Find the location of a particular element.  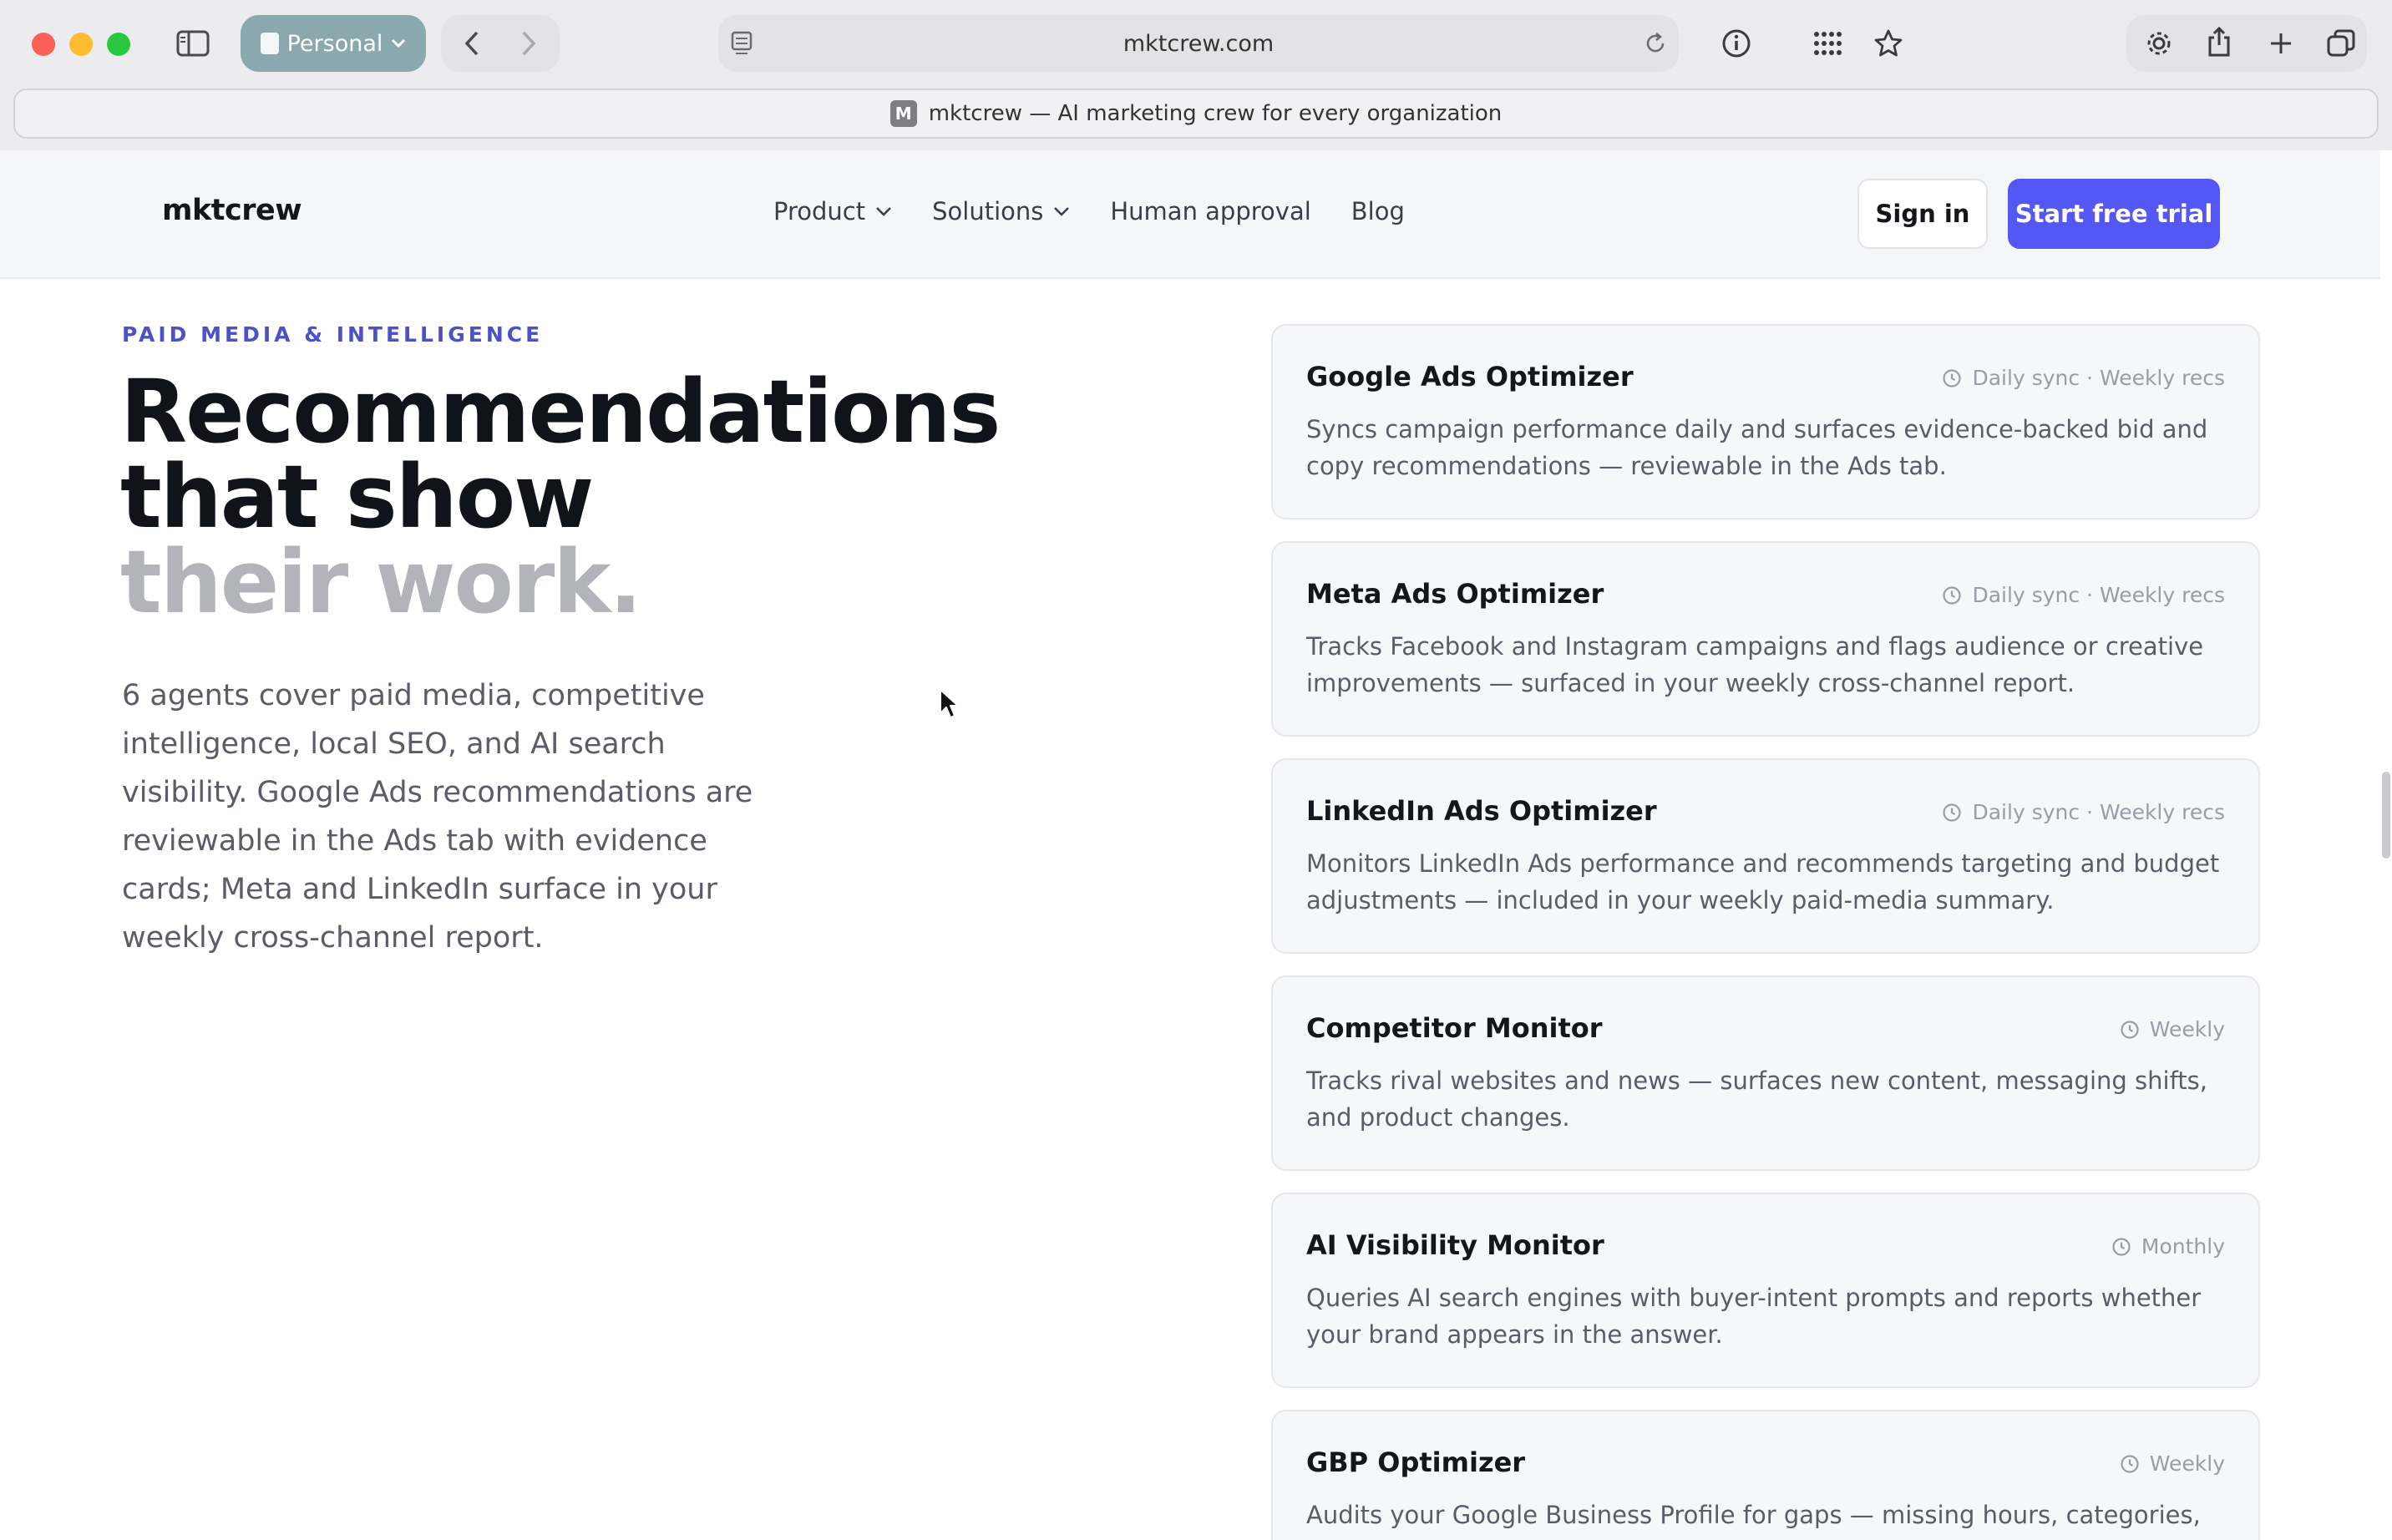

site-favicon: M is located at coordinates (903, 114).